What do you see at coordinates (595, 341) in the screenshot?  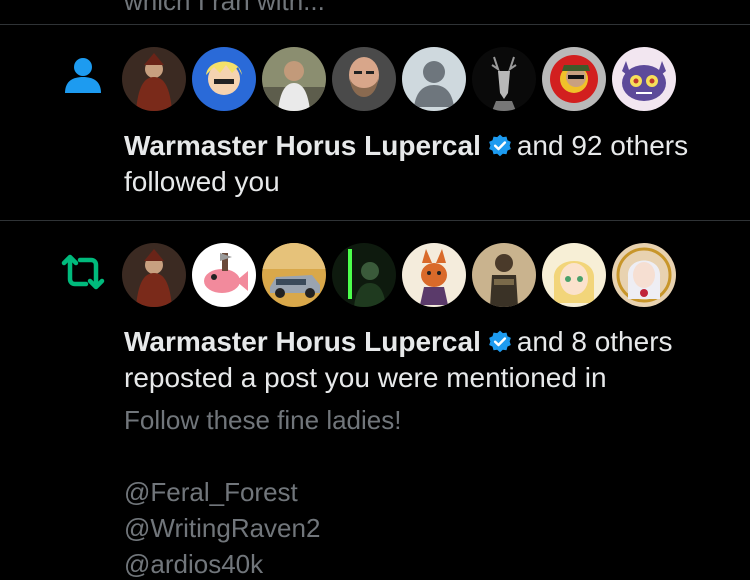 I see `others-count: and 8 others` at bounding box center [595, 341].